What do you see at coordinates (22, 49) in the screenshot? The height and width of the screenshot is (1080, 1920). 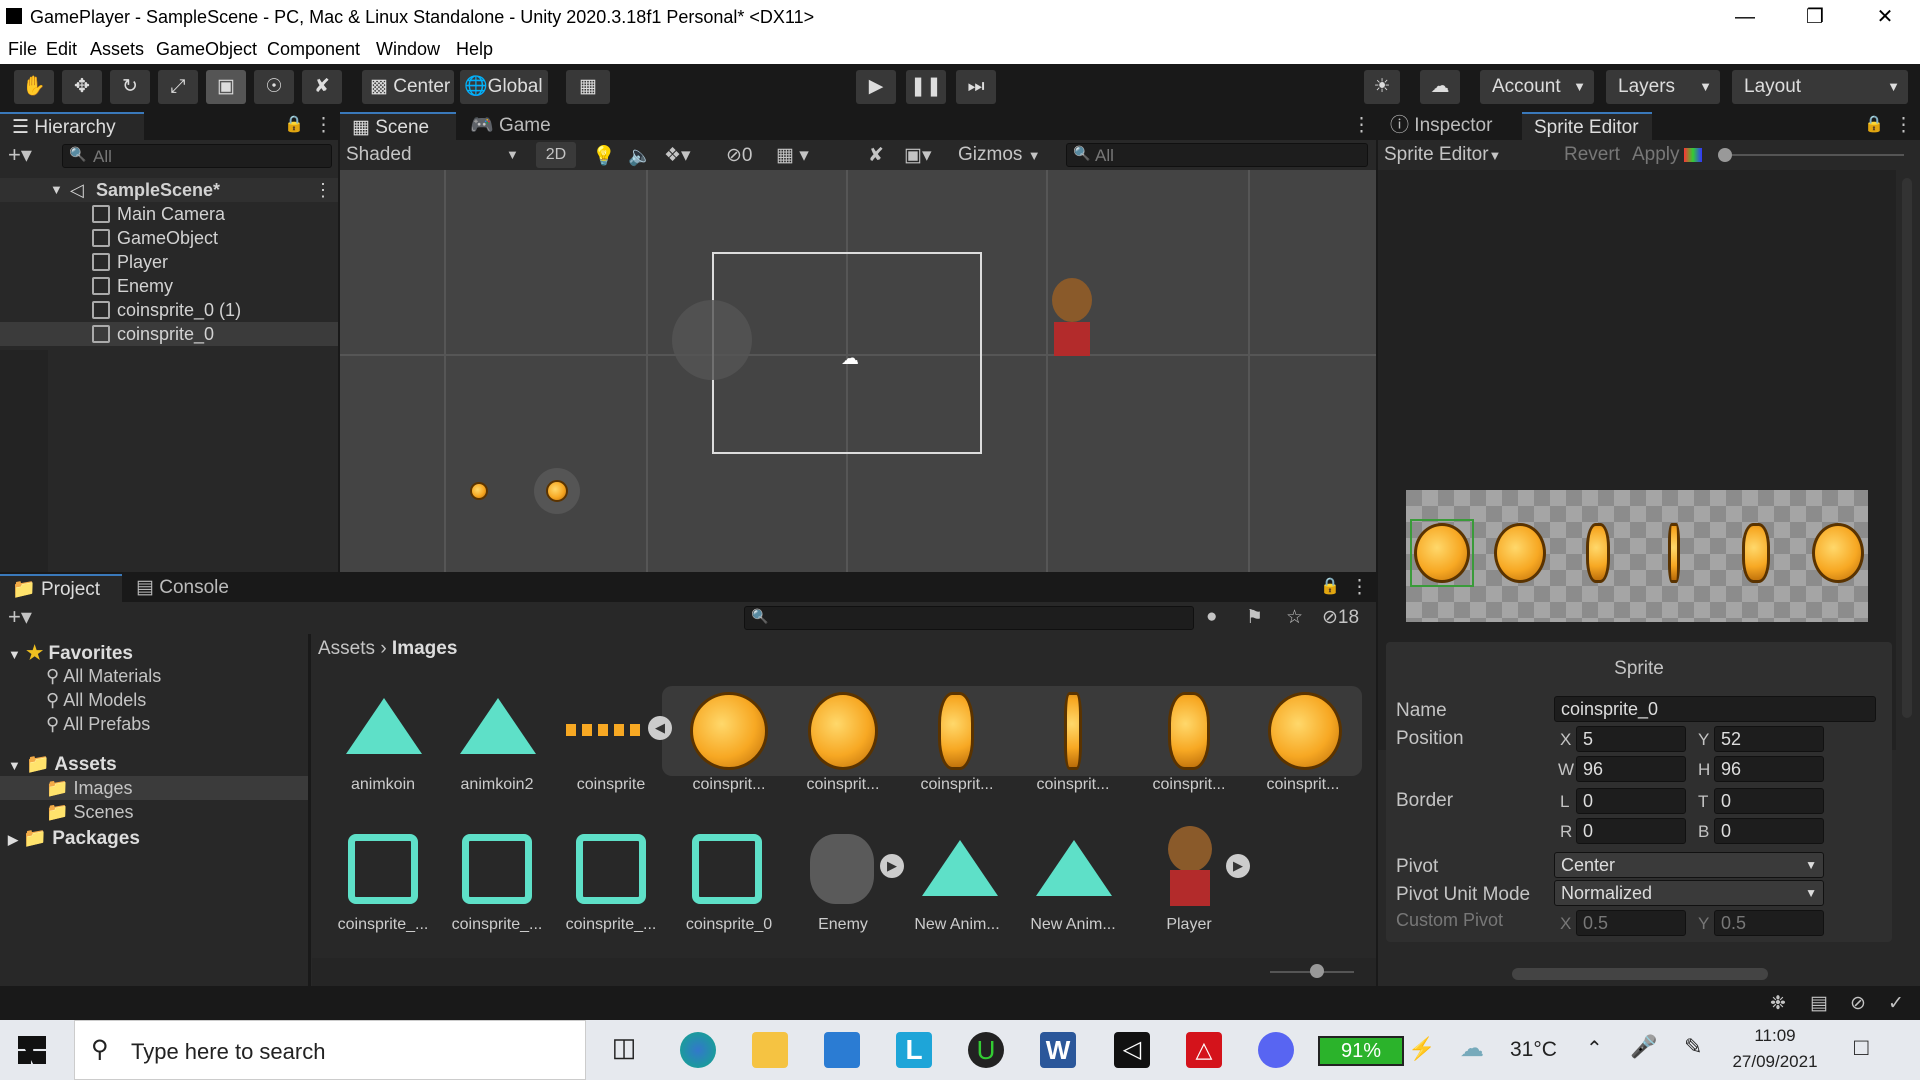 I see `menu-file: File` at bounding box center [22, 49].